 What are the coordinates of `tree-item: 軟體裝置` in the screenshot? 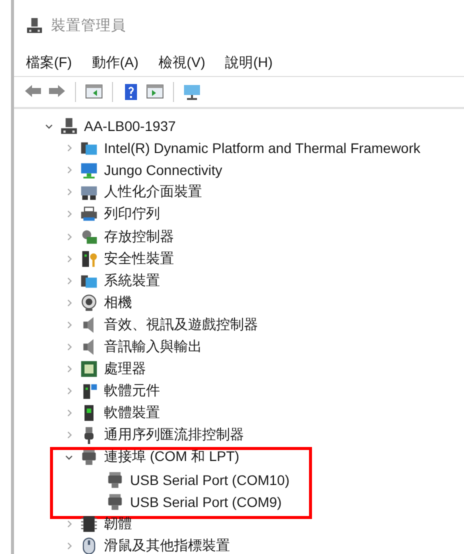 It's located at (132, 413).